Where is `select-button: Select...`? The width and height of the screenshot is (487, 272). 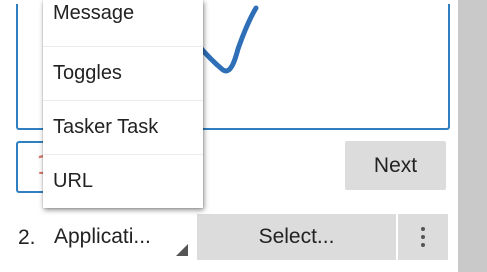 select-button: Select... is located at coordinates (296, 237).